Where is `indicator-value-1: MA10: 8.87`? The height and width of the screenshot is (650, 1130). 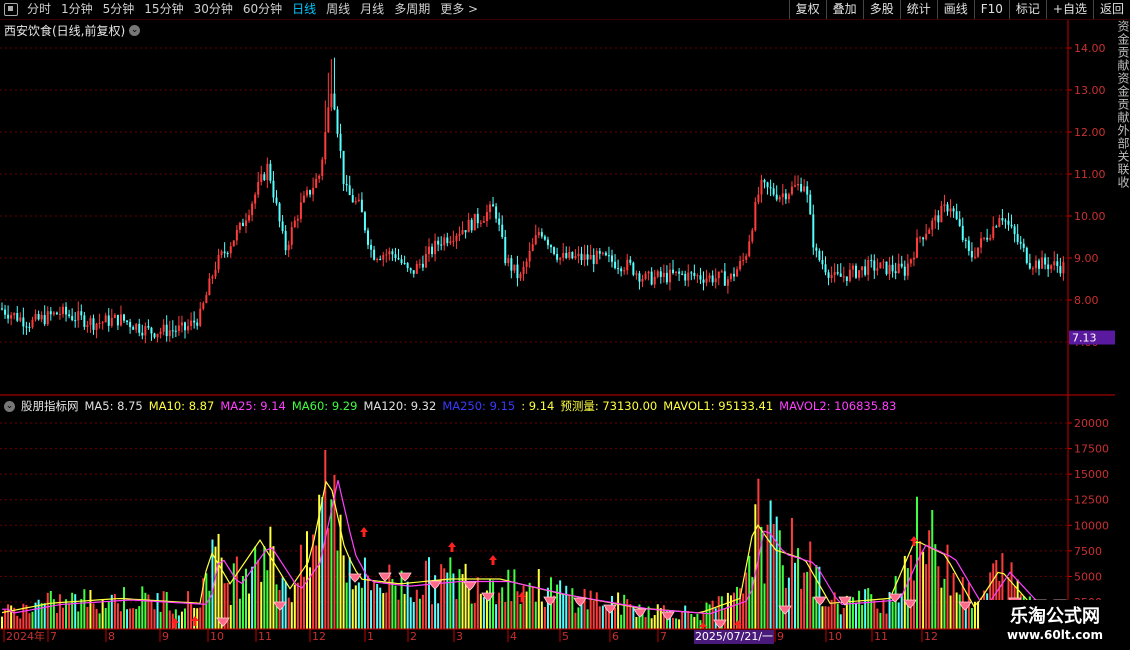
indicator-value-1: MA10: 8.87 is located at coordinates (181, 406).